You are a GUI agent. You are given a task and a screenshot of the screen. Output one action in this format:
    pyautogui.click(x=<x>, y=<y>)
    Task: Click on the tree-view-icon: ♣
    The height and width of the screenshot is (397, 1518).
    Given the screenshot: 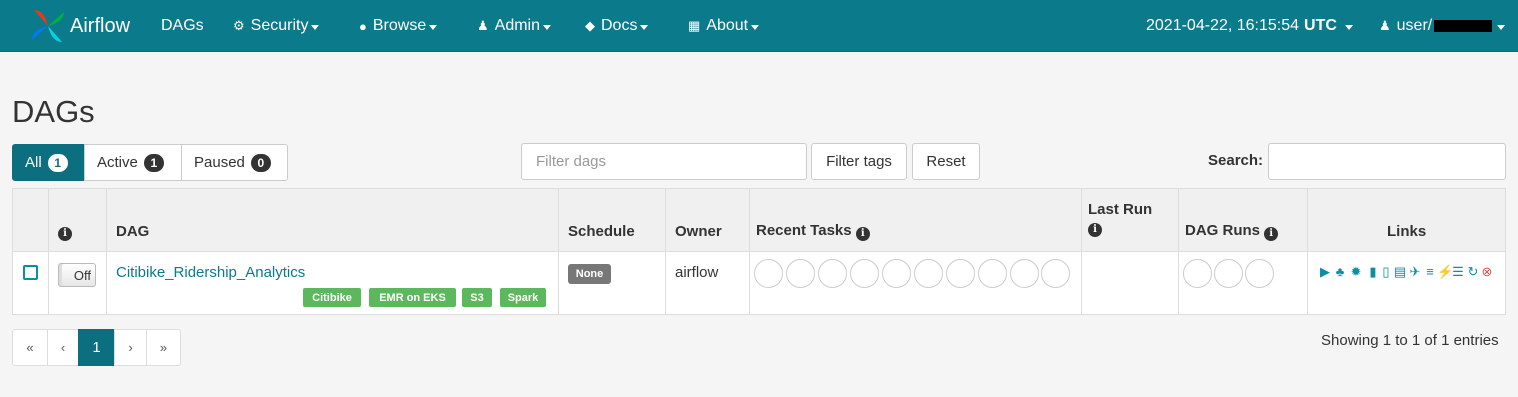 What is the action you would take?
    pyautogui.click(x=1340, y=272)
    